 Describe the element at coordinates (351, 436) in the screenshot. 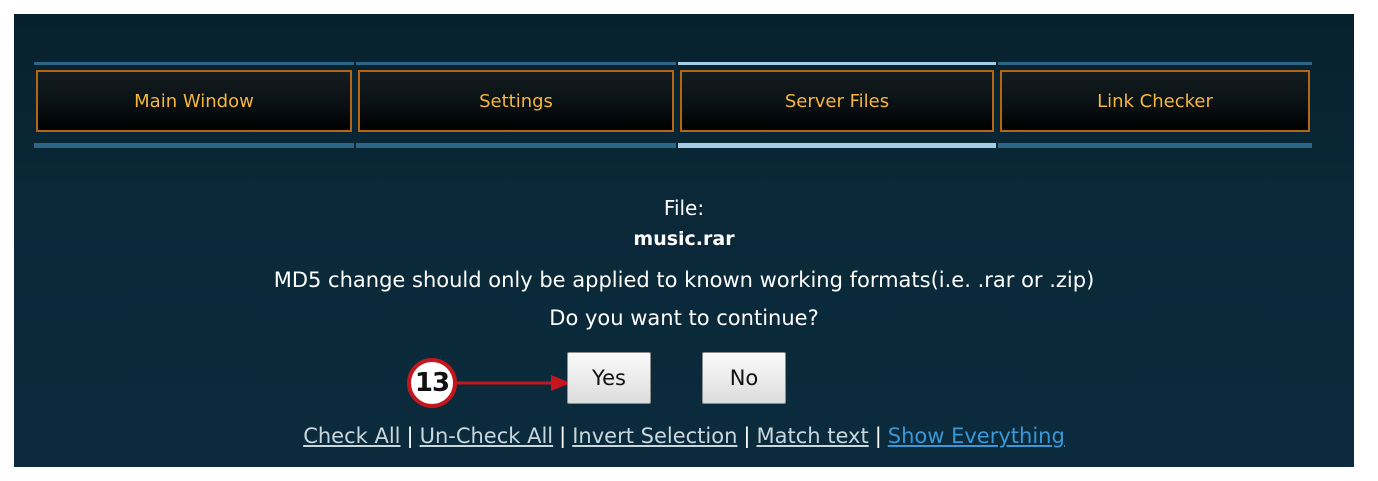

I see `check-all-link: Check All` at that location.